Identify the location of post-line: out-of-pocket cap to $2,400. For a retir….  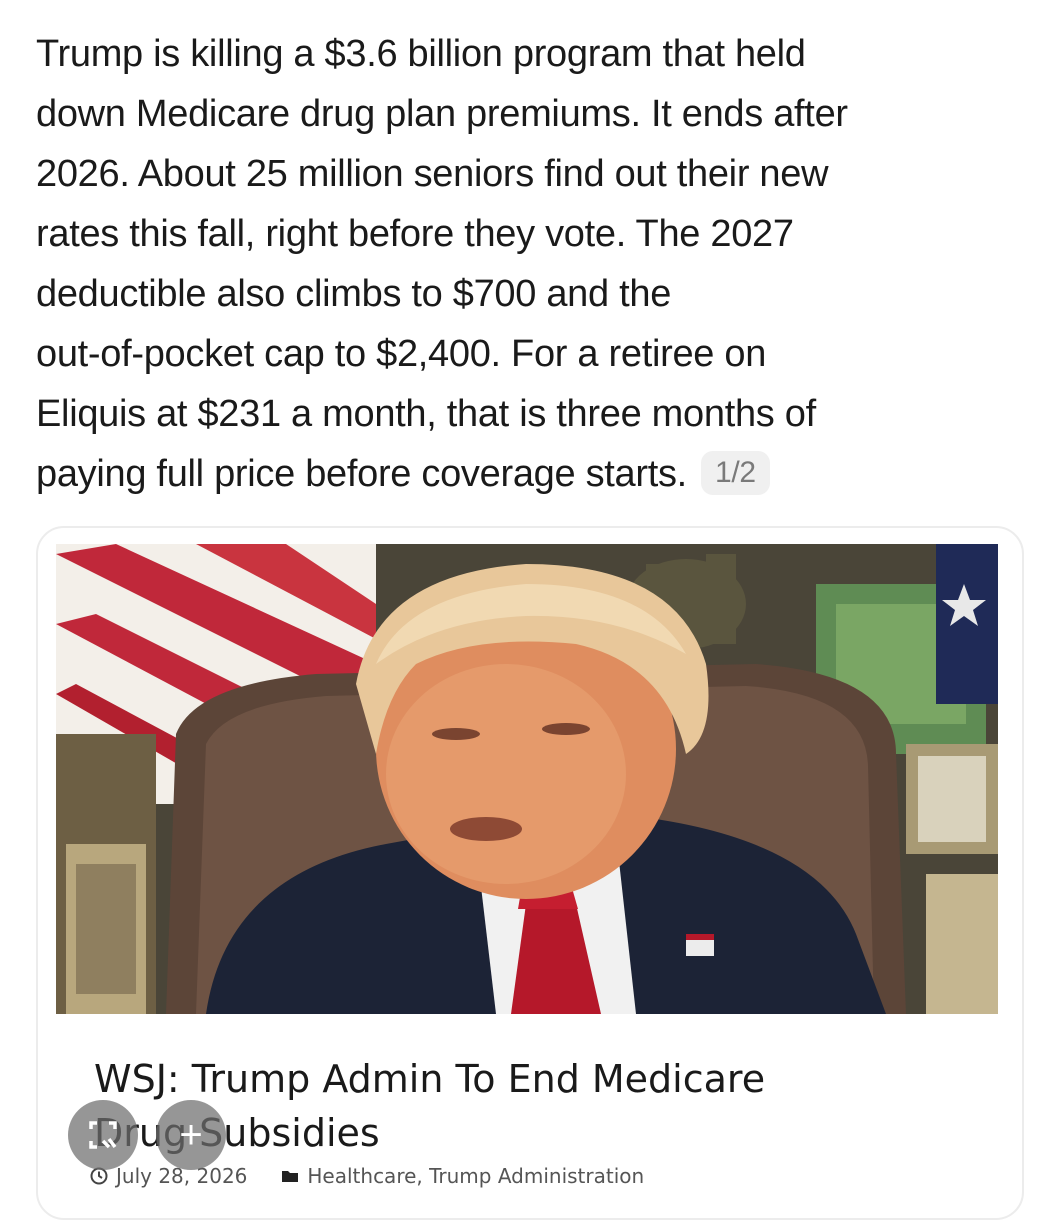
(401, 354).